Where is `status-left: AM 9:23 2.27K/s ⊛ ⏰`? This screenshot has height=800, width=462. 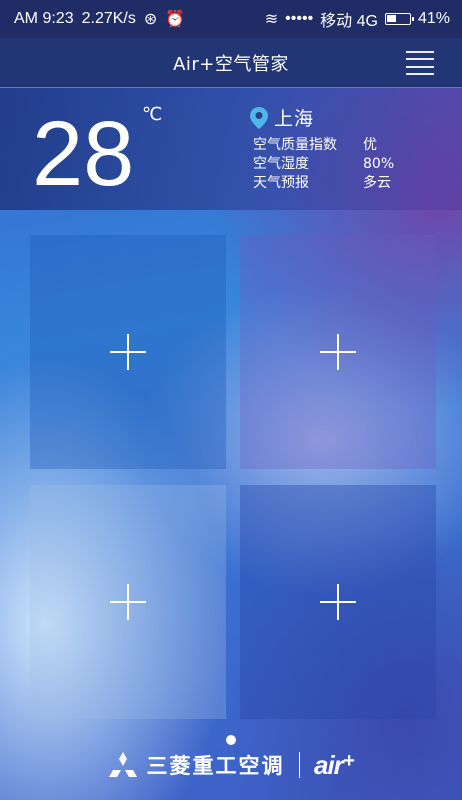 status-left: AM 9:23 2.27K/s ⊛ ⏰ is located at coordinates (99, 19).